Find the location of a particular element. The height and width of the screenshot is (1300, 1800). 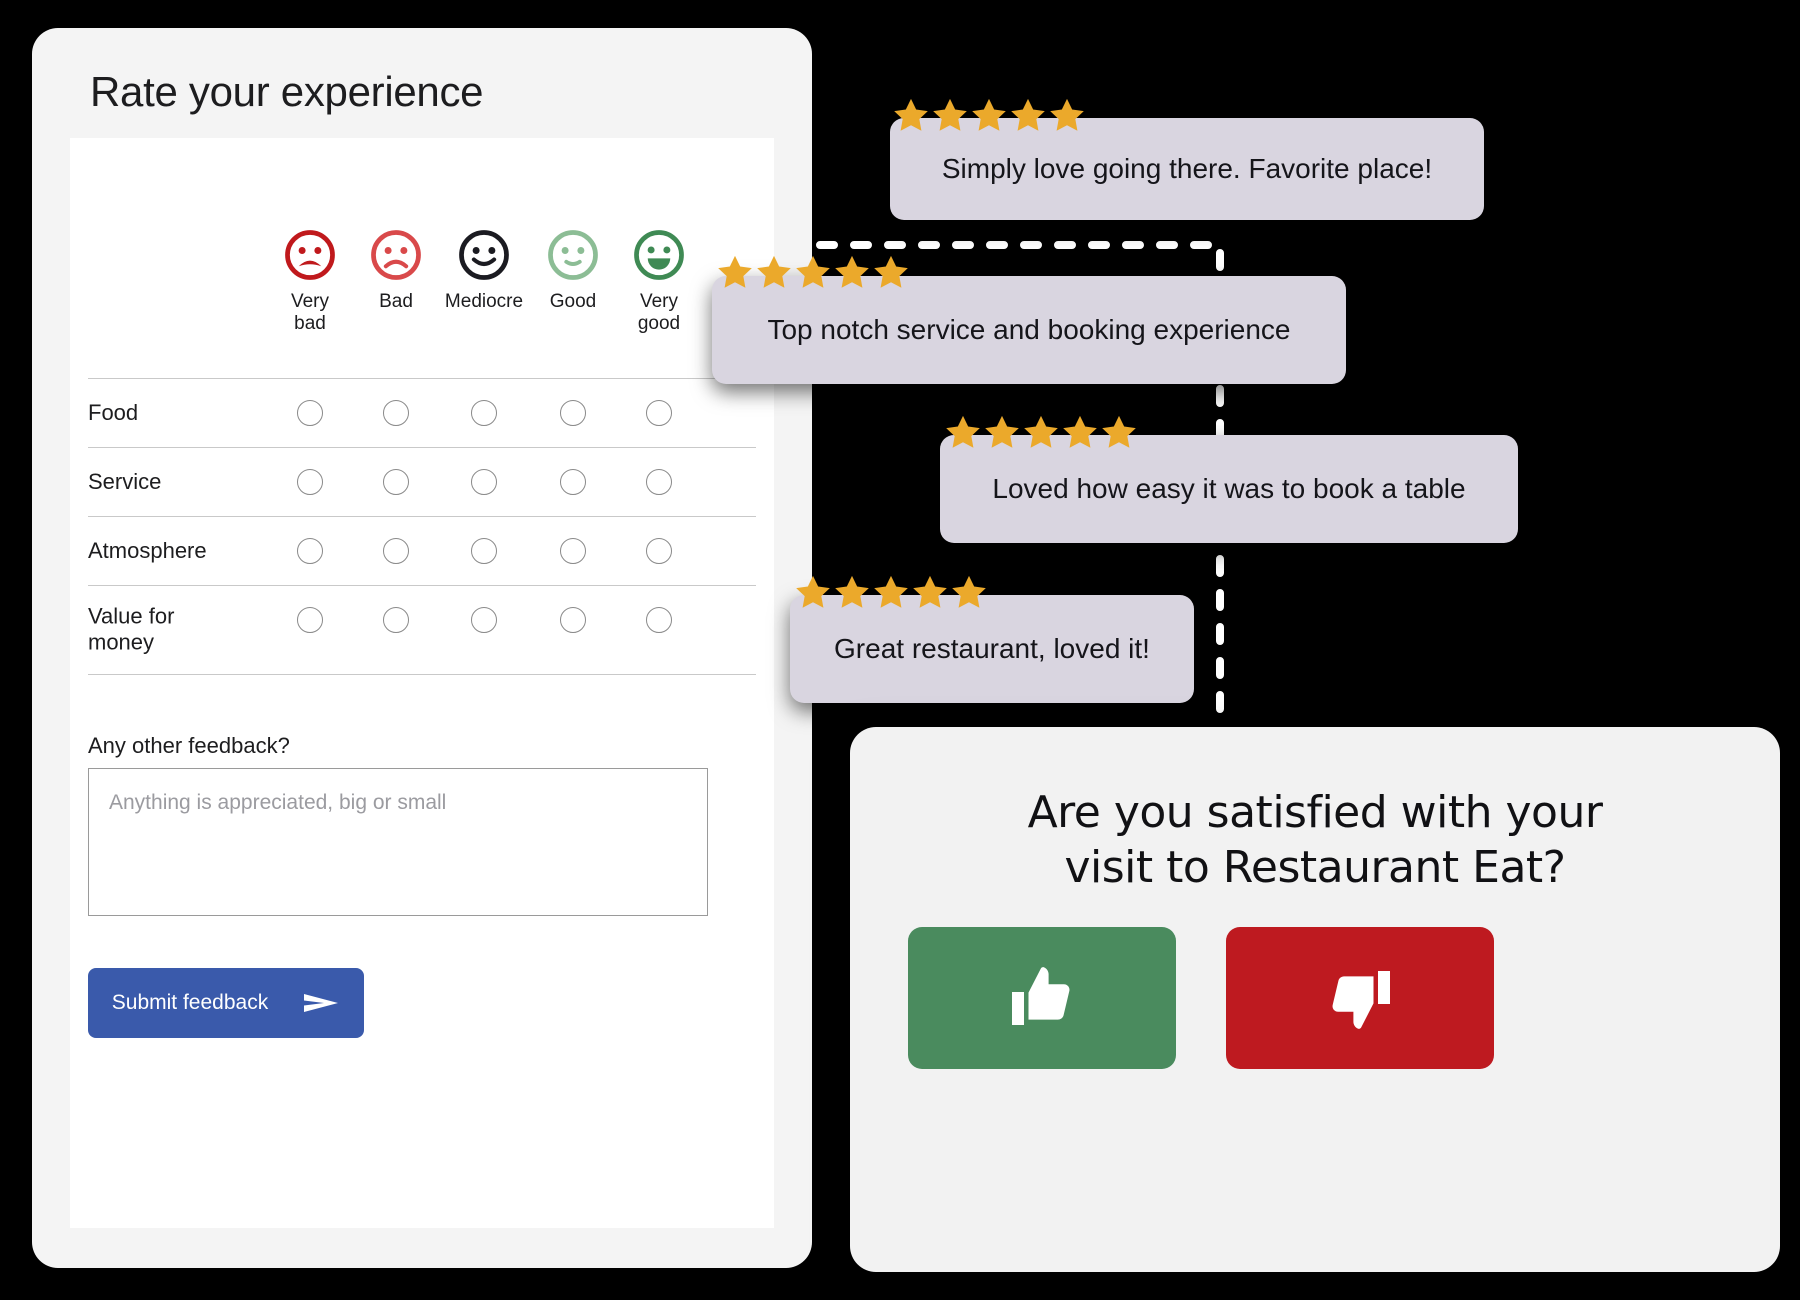

scale-label: Very good is located at coordinates (659, 313).